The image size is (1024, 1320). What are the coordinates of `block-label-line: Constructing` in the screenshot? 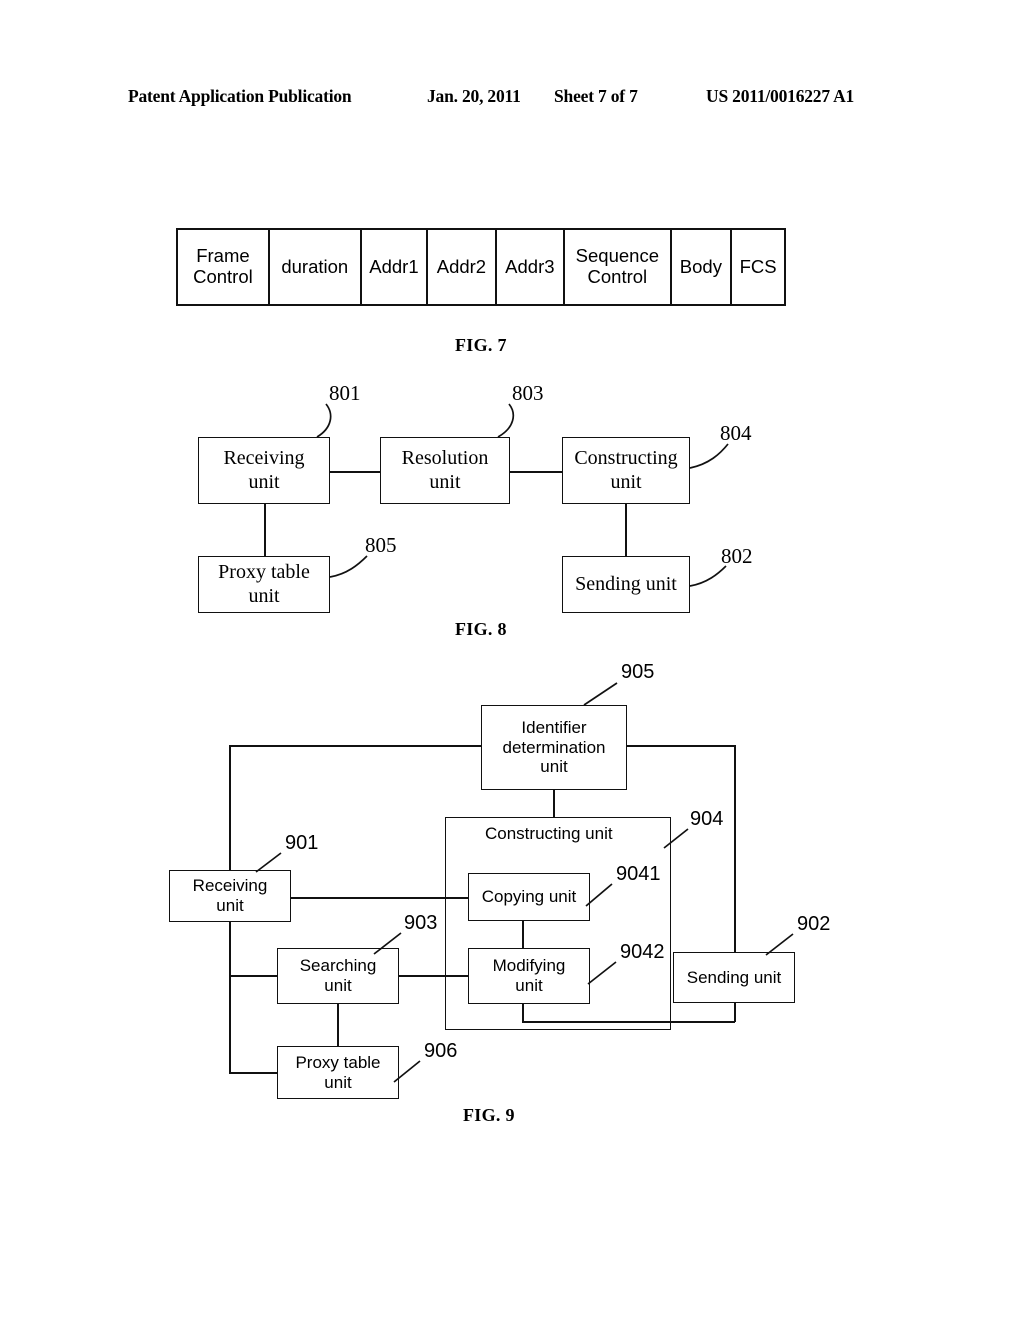 It's located at (626, 458).